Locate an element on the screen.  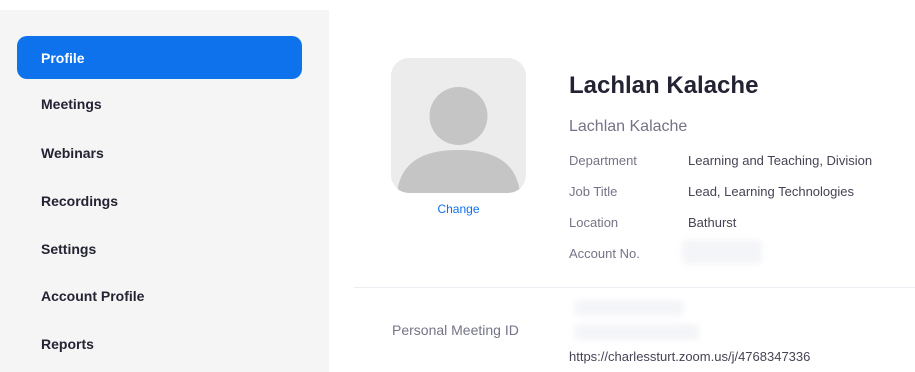
sidebar-item-meetings: Meetings is located at coordinates (159, 103).